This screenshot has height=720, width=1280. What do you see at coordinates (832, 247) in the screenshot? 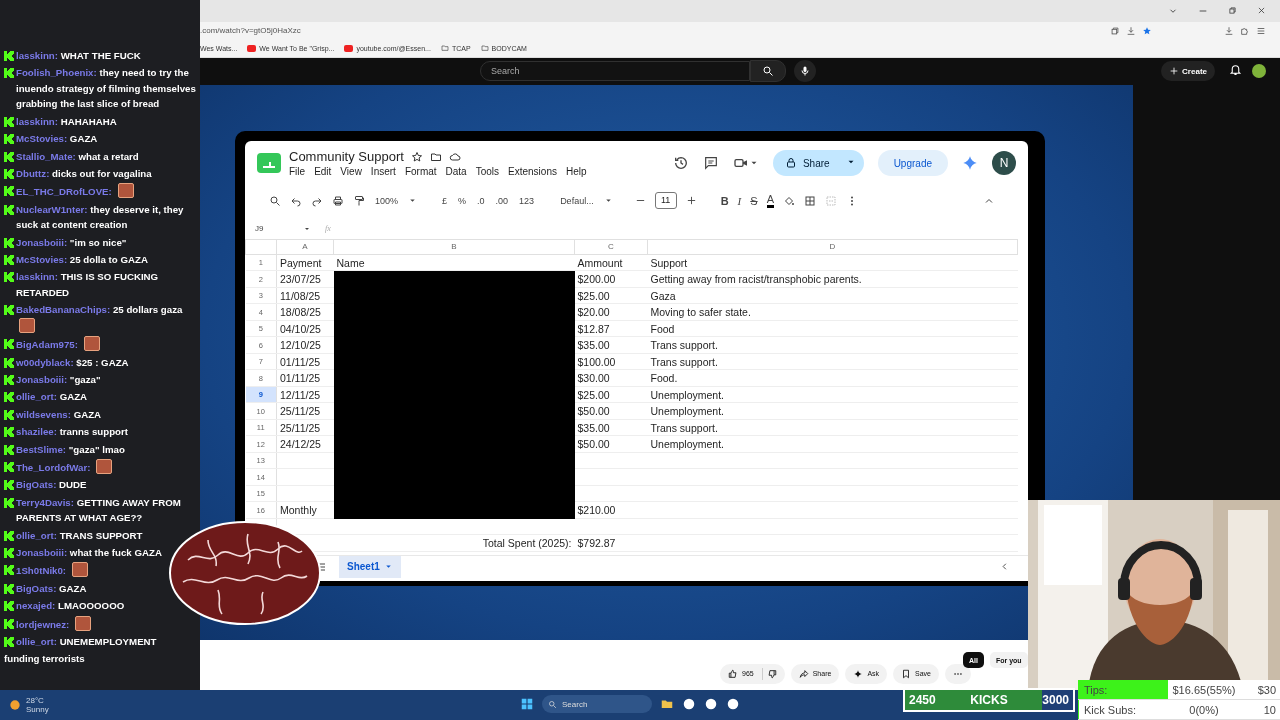
I see `column-header: D` at bounding box center [832, 247].